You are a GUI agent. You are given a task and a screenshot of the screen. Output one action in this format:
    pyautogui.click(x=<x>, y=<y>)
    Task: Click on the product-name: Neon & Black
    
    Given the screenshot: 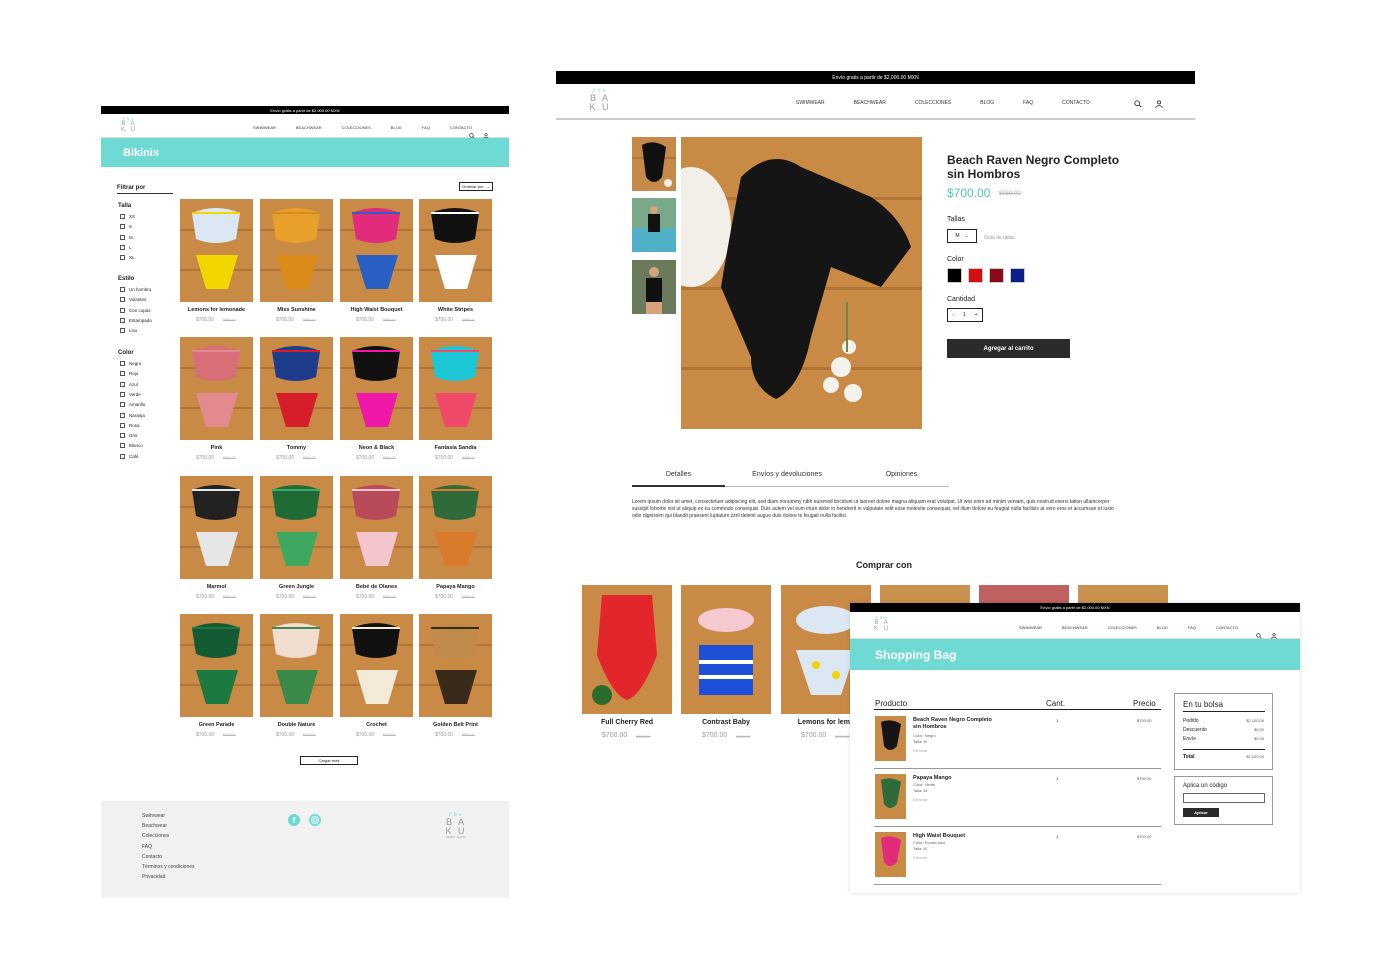 What is the action you would take?
    pyautogui.click(x=376, y=448)
    